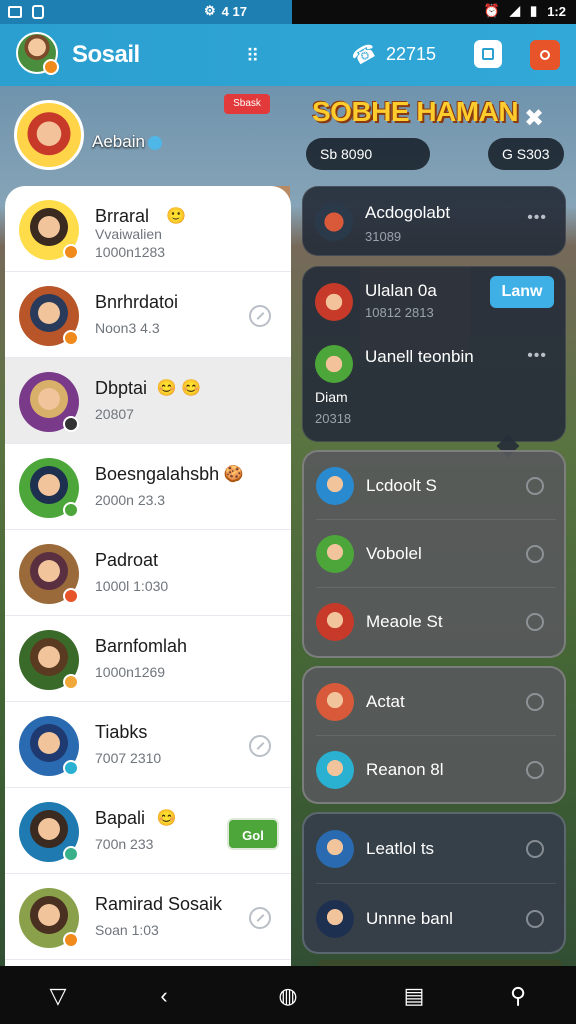 This screenshot has height=1024, width=576. Describe the element at coordinates (148, 401) in the screenshot. I see `contact-row: Dbptai 😊 😊 20807` at that location.